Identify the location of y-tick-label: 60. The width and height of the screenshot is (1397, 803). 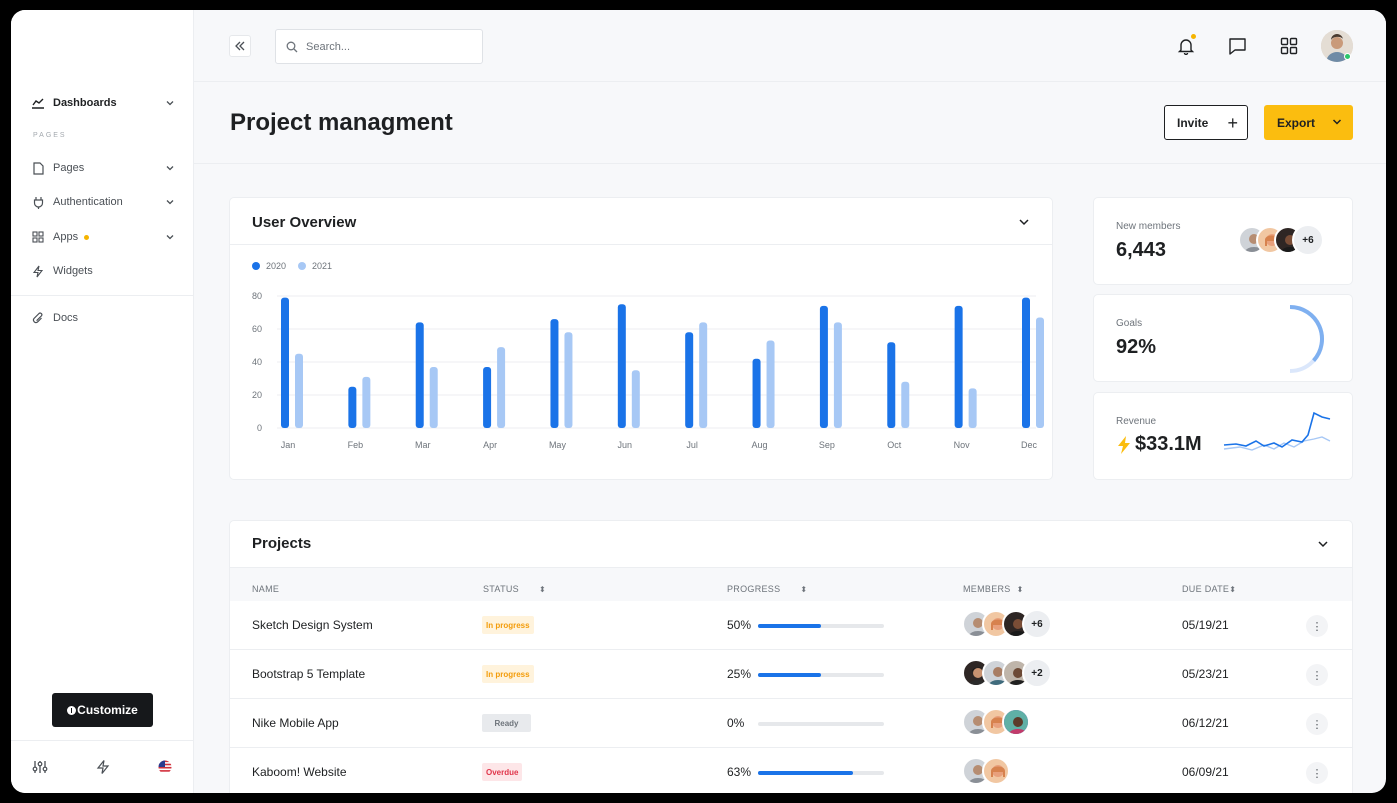
(257, 329).